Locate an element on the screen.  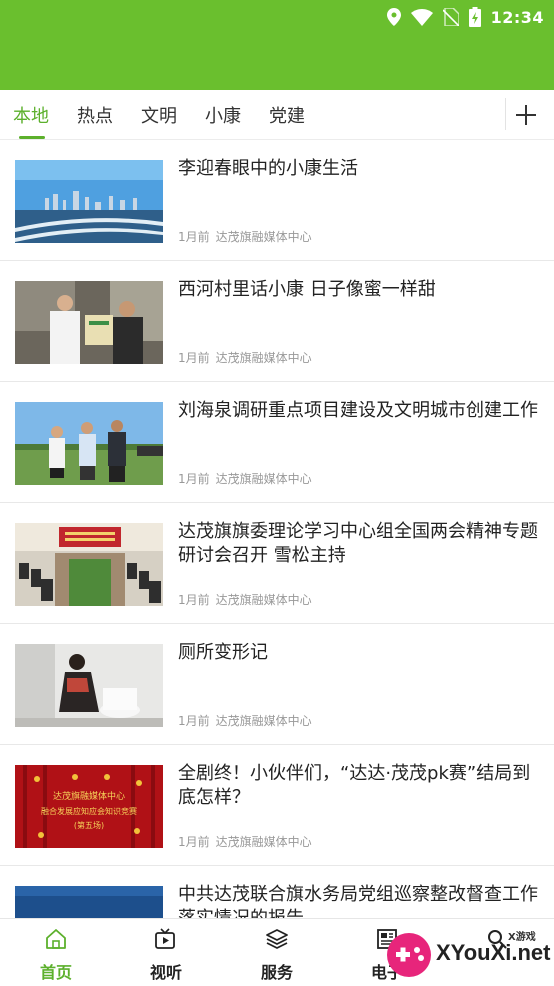
no-sim-icon is located at coordinates (450, 17).